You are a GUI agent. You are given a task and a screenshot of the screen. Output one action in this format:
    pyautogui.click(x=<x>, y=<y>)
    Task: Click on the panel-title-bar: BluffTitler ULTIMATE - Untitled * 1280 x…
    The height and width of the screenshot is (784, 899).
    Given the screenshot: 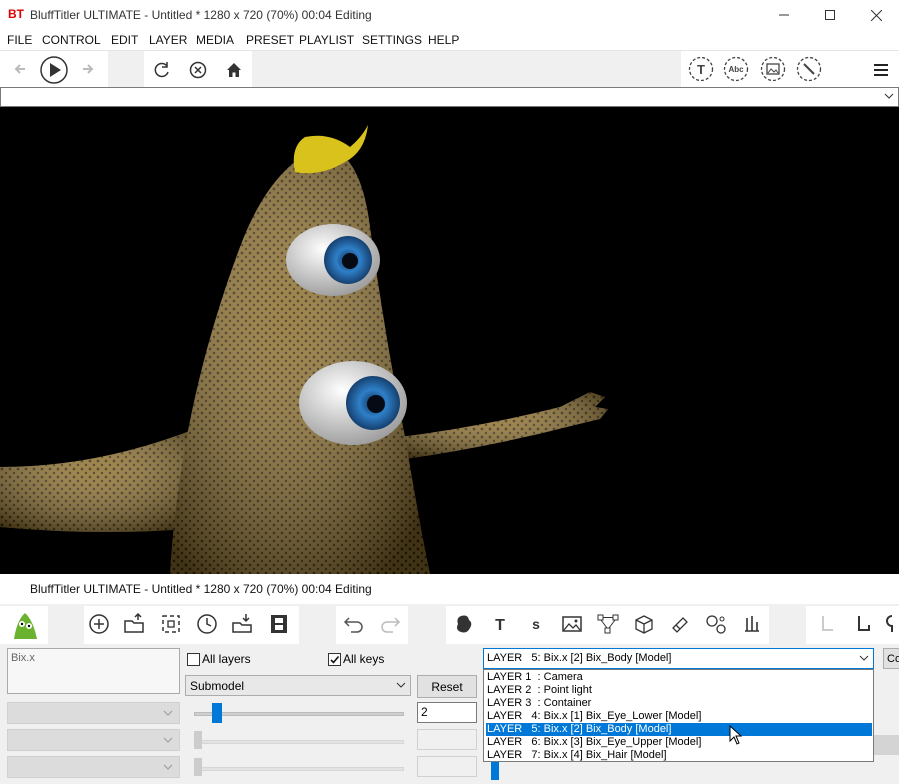 What is the action you would take?
    pyautogui.click(x=449, y=589)
    